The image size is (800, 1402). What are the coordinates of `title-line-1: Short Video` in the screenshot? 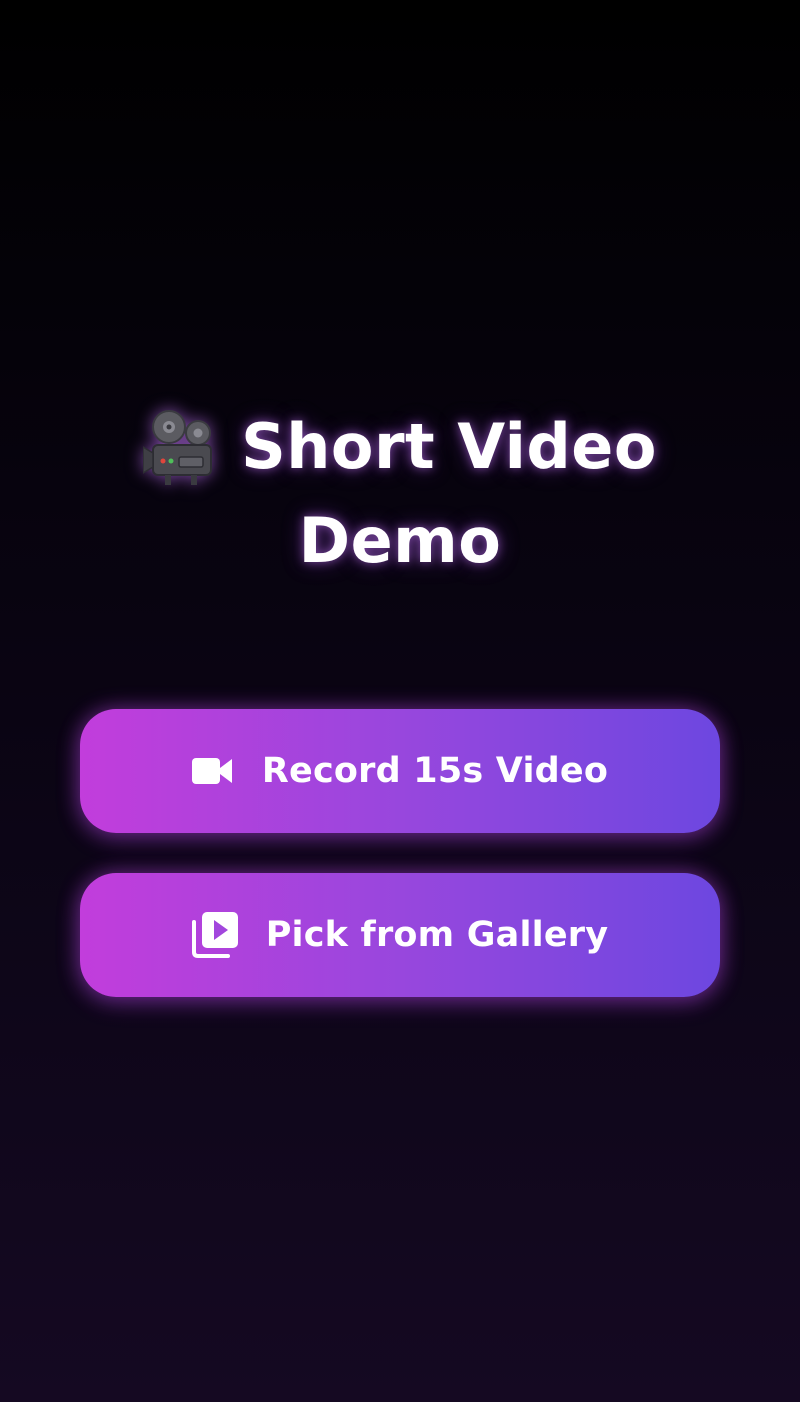 It's located at (400, 447).